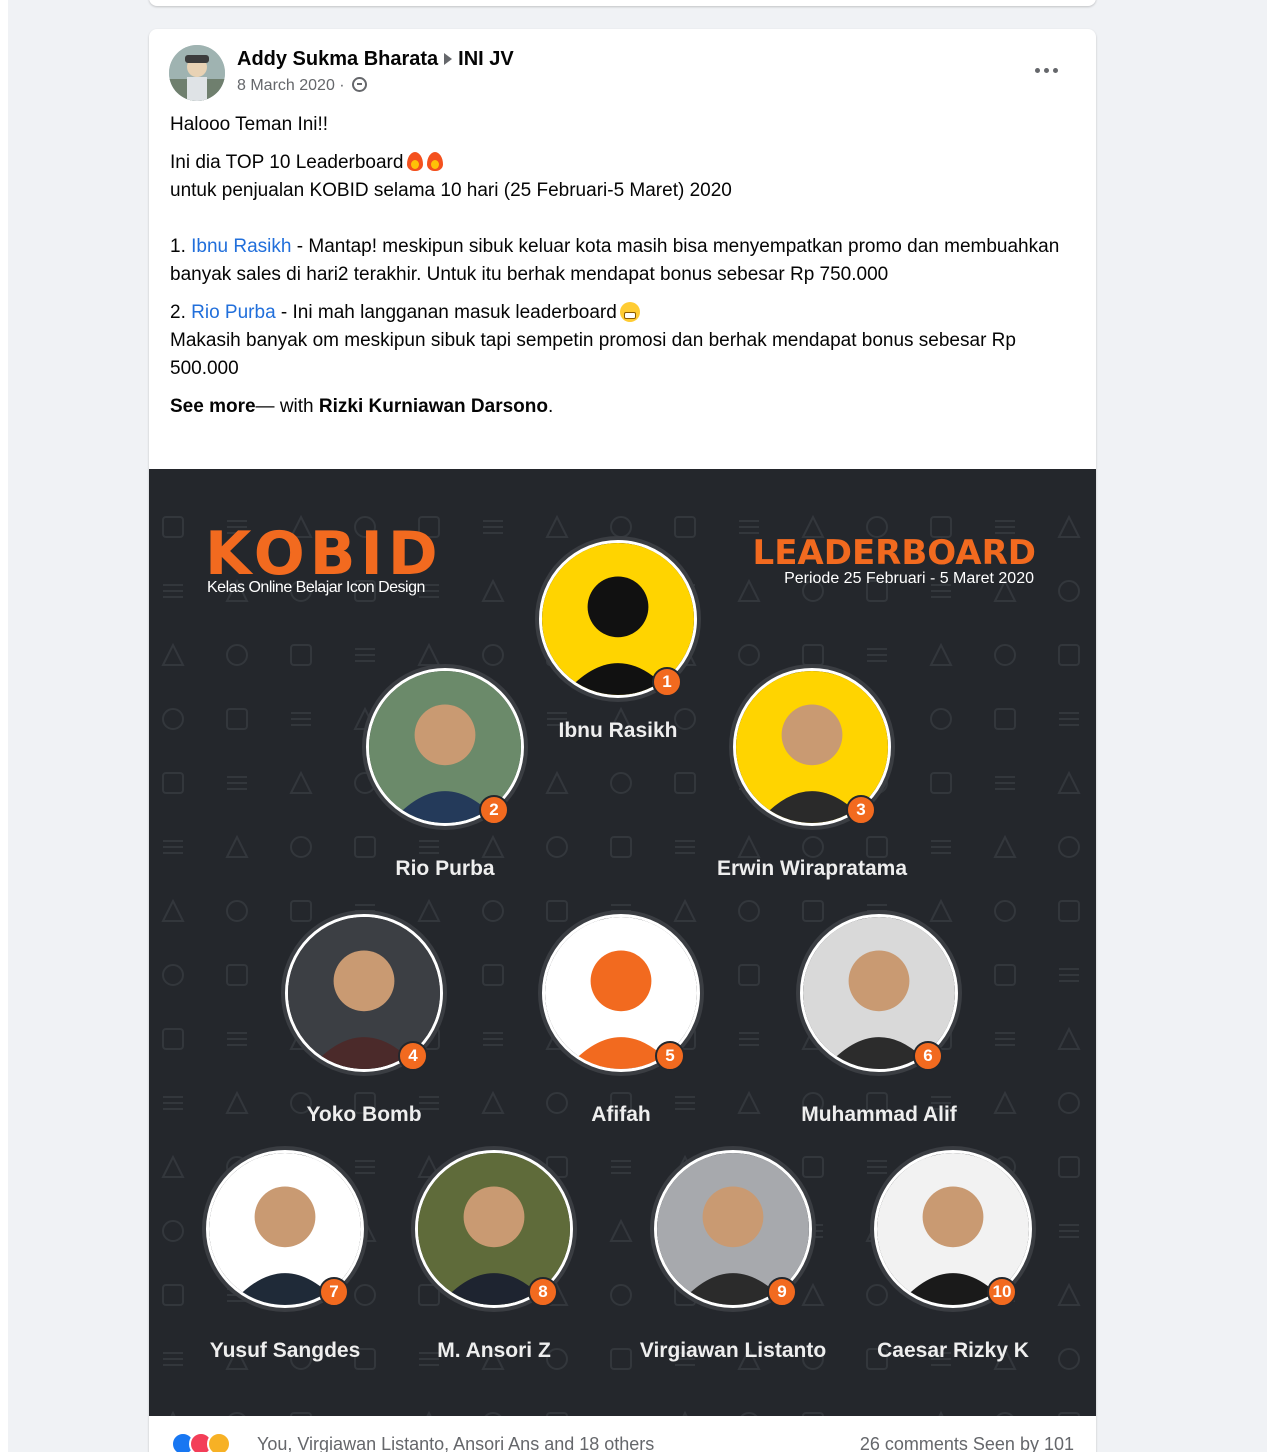 Image resolution: width=1275 pixels, height=1452 pixels. I want to click on member-name: Rio Purba, so click(445, 868).